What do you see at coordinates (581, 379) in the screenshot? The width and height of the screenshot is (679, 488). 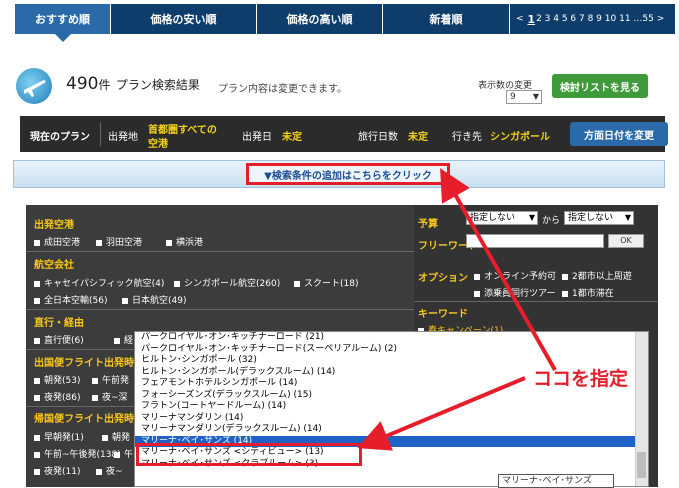 I see `callout-text: ココを指定` at bounding box center [581, 379].